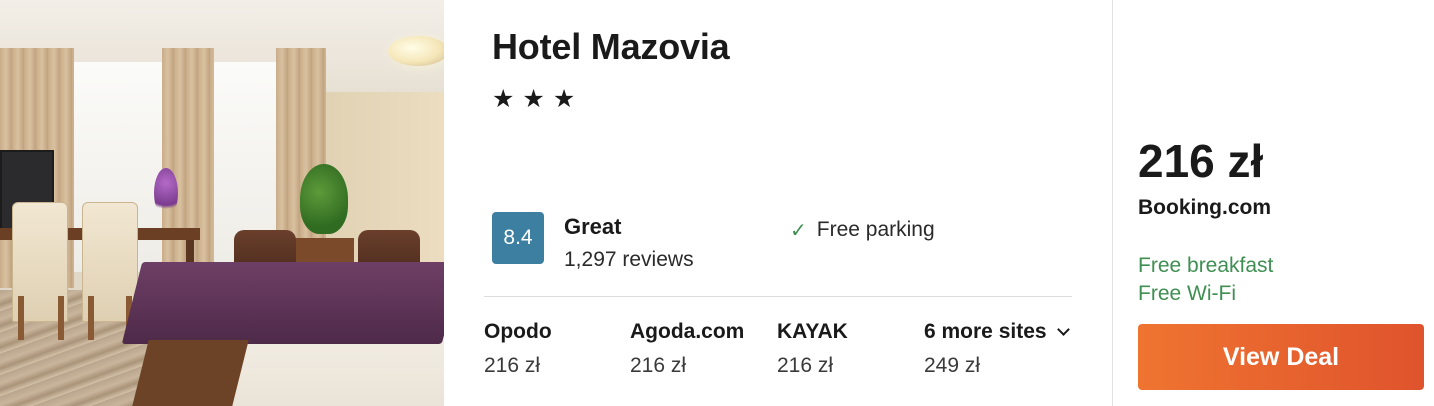 This screenshot has width=1434, height=406. Describe the element at coordinates (593, 226) in the screenshot. I see `review-score-label: Great` at that location.